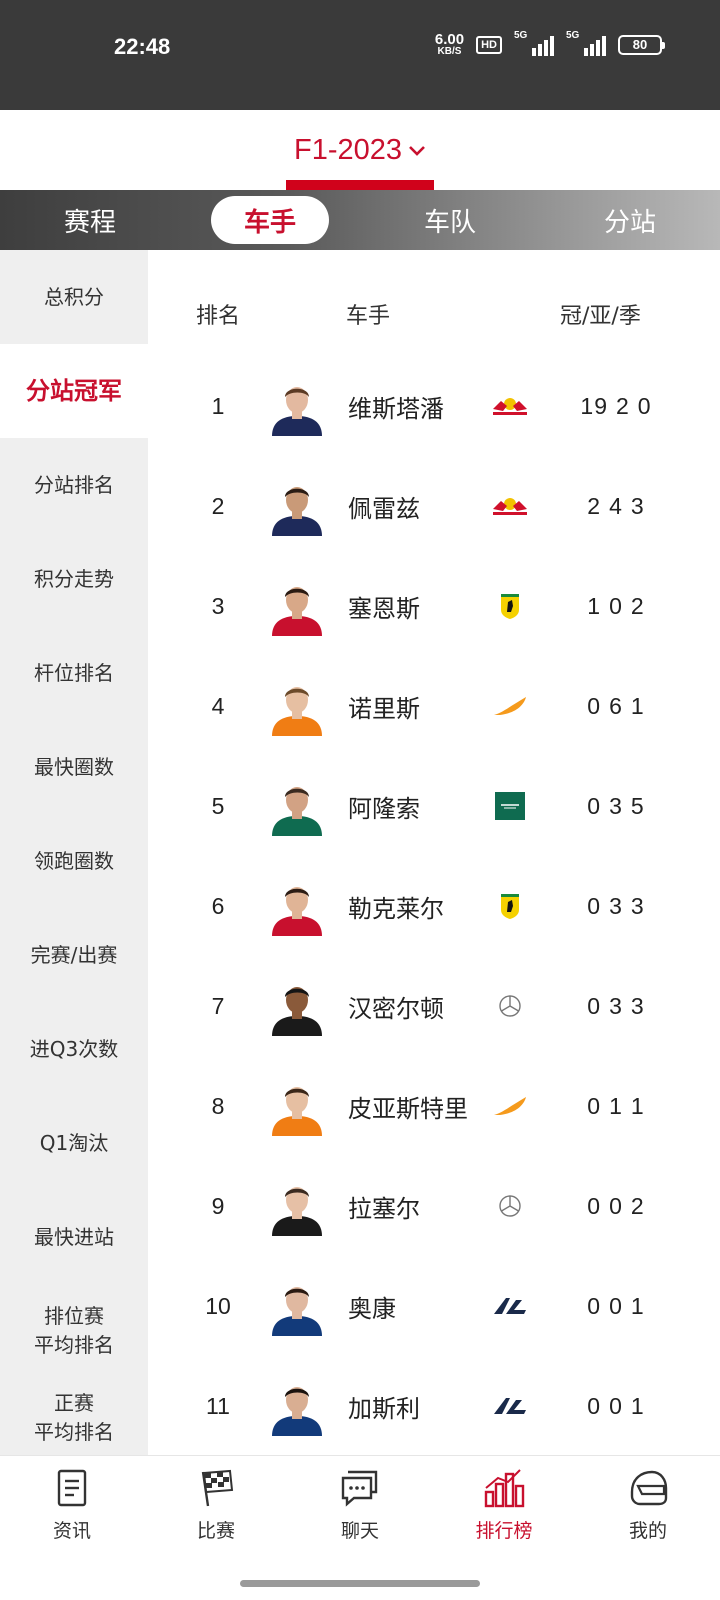 This screenshot has height=1600, width=720. Describe the element at coordinates (218, 316) in the screenshot. I see `header-rank: 排名` at that location.